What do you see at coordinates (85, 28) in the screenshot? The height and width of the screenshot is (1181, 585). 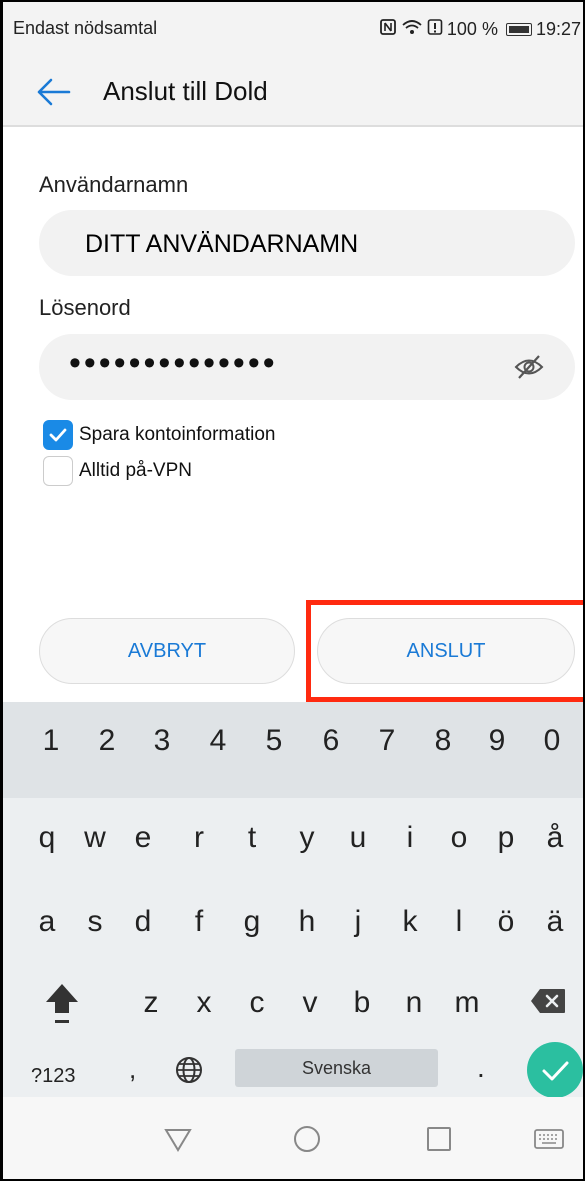 I see `carrier-text: Endast nödsamtal` at bounding box center [85, 28].